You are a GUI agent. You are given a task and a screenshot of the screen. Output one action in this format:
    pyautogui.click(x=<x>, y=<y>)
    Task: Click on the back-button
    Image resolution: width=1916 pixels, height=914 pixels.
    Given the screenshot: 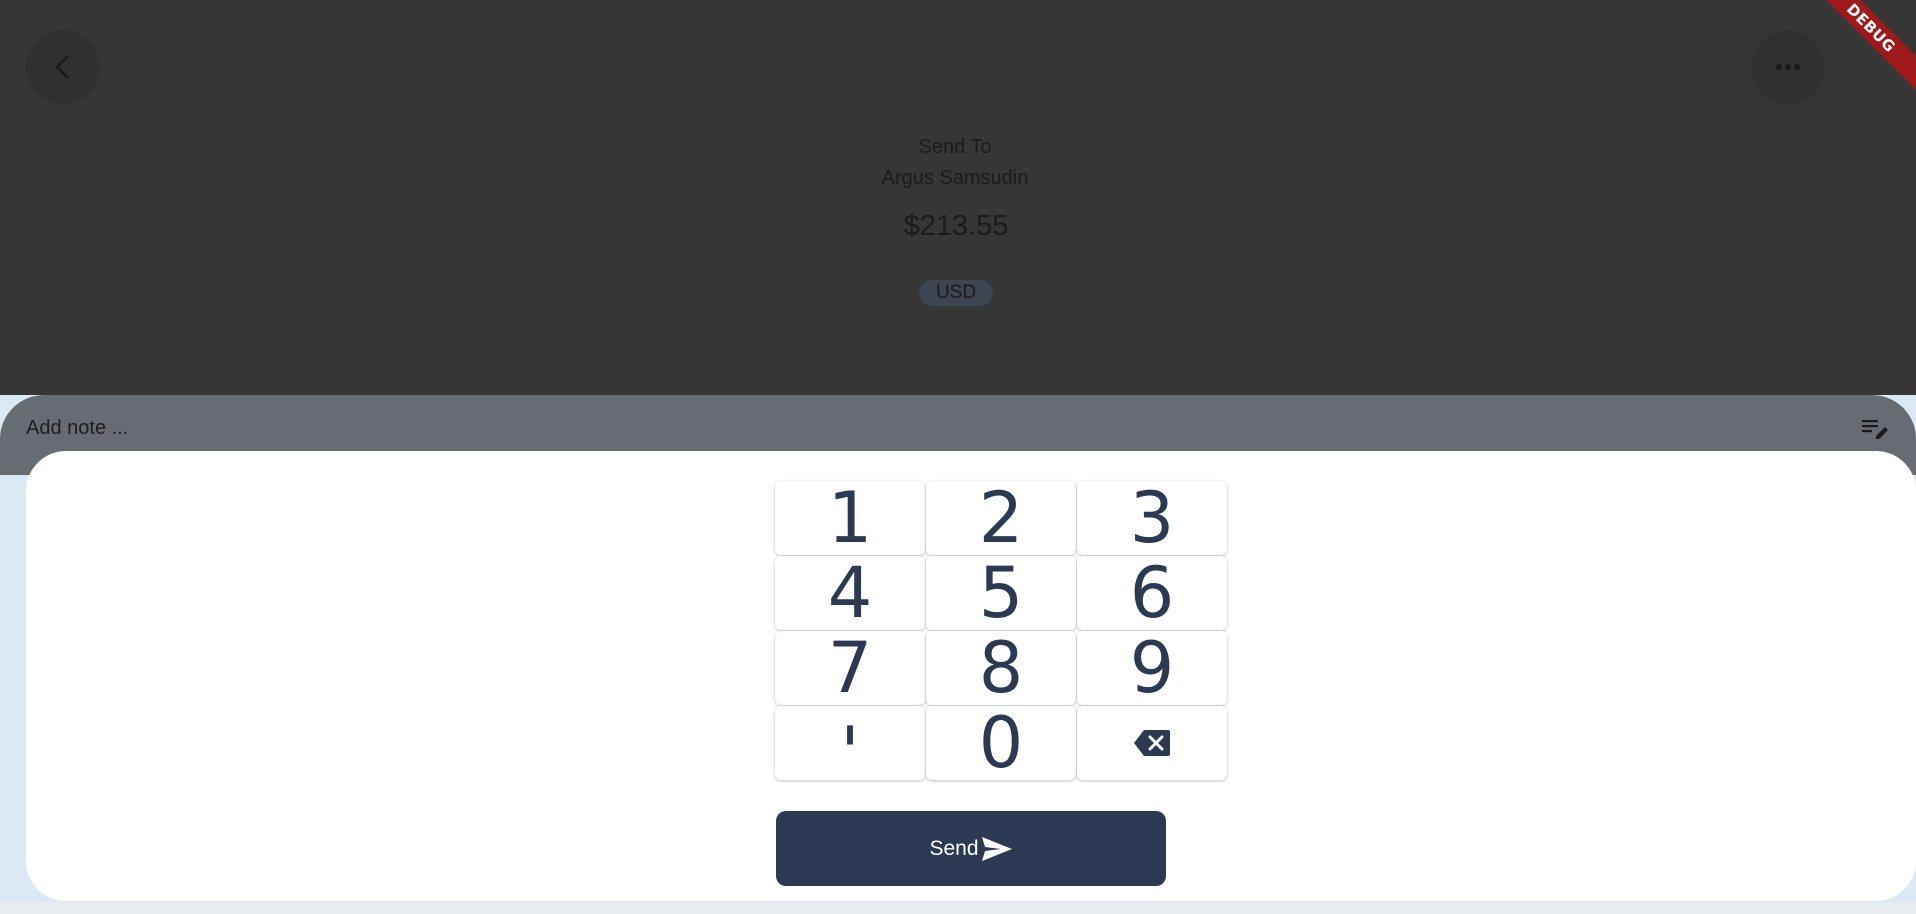 What is the action you would take?
    pyautogui.click(x=63, y=67)
    